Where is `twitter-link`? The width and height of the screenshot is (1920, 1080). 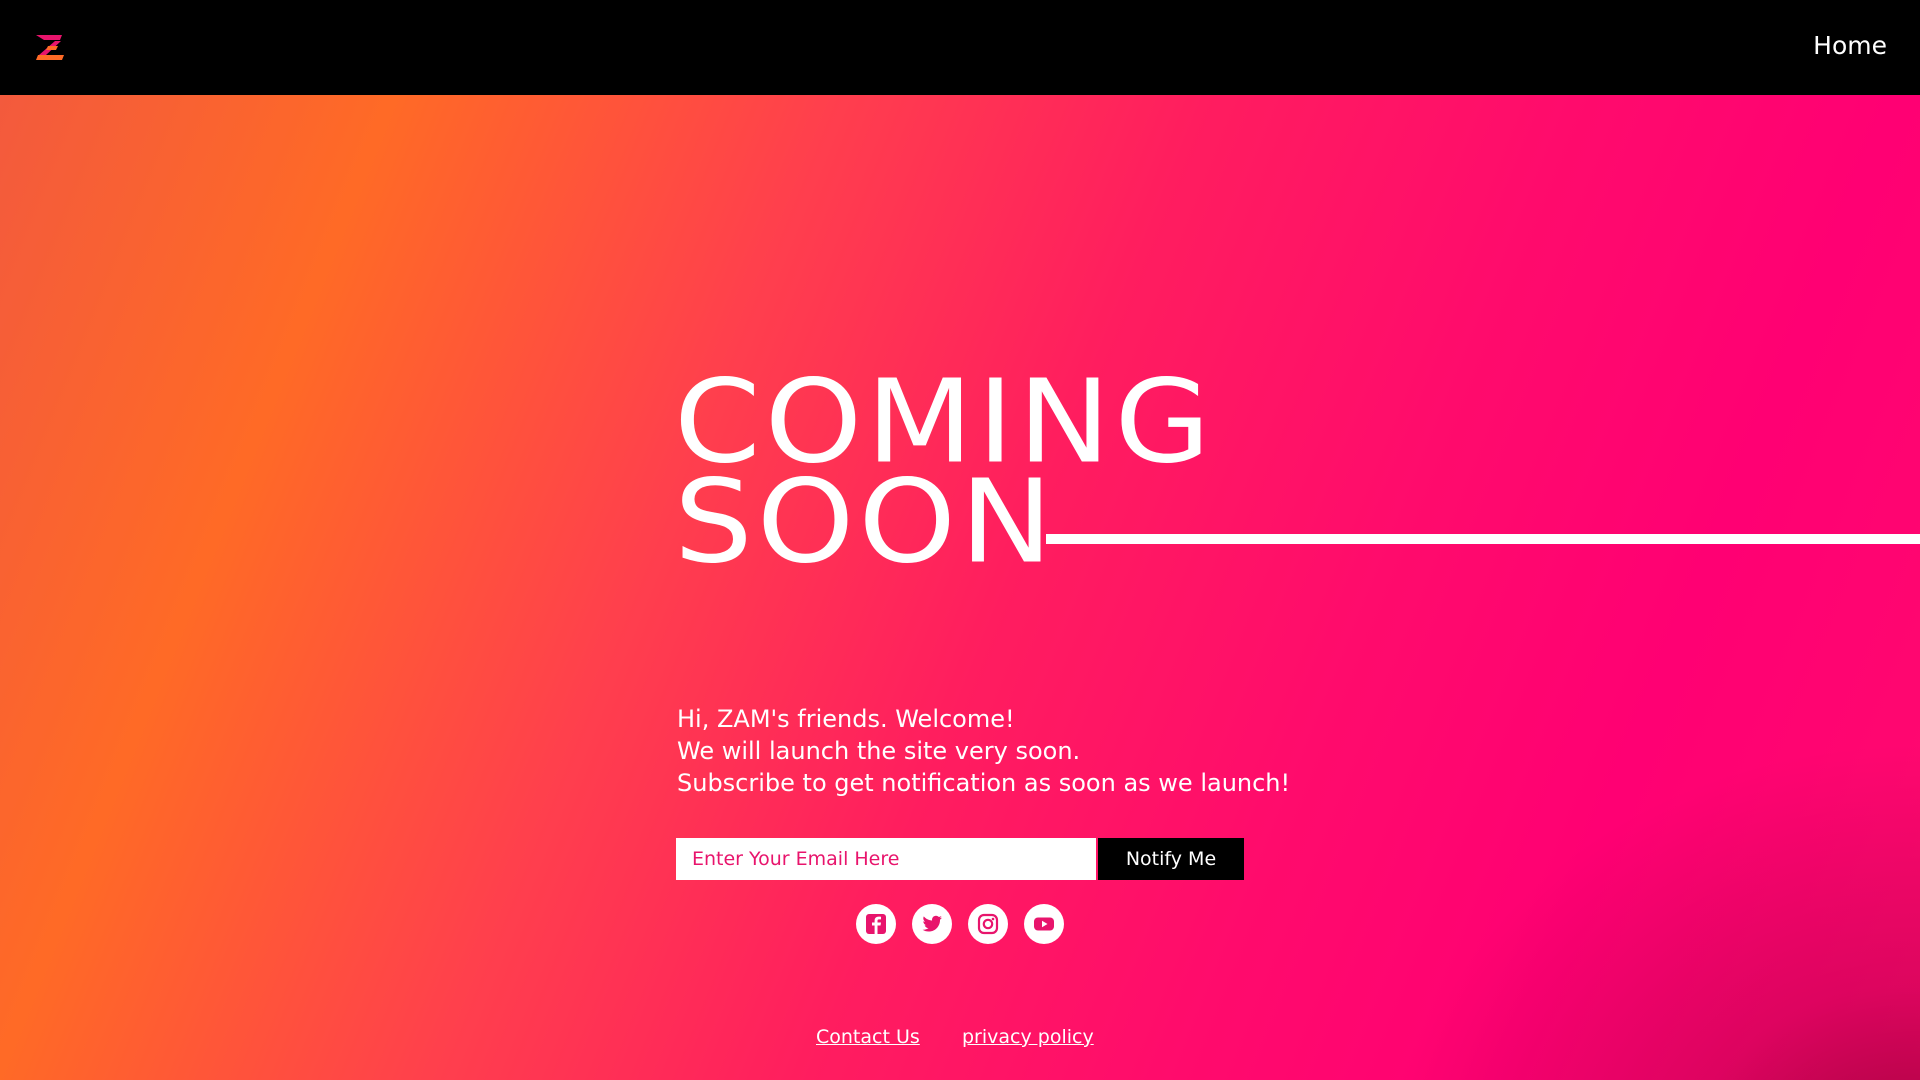 twitter-link is located at coordinates (932, 924).